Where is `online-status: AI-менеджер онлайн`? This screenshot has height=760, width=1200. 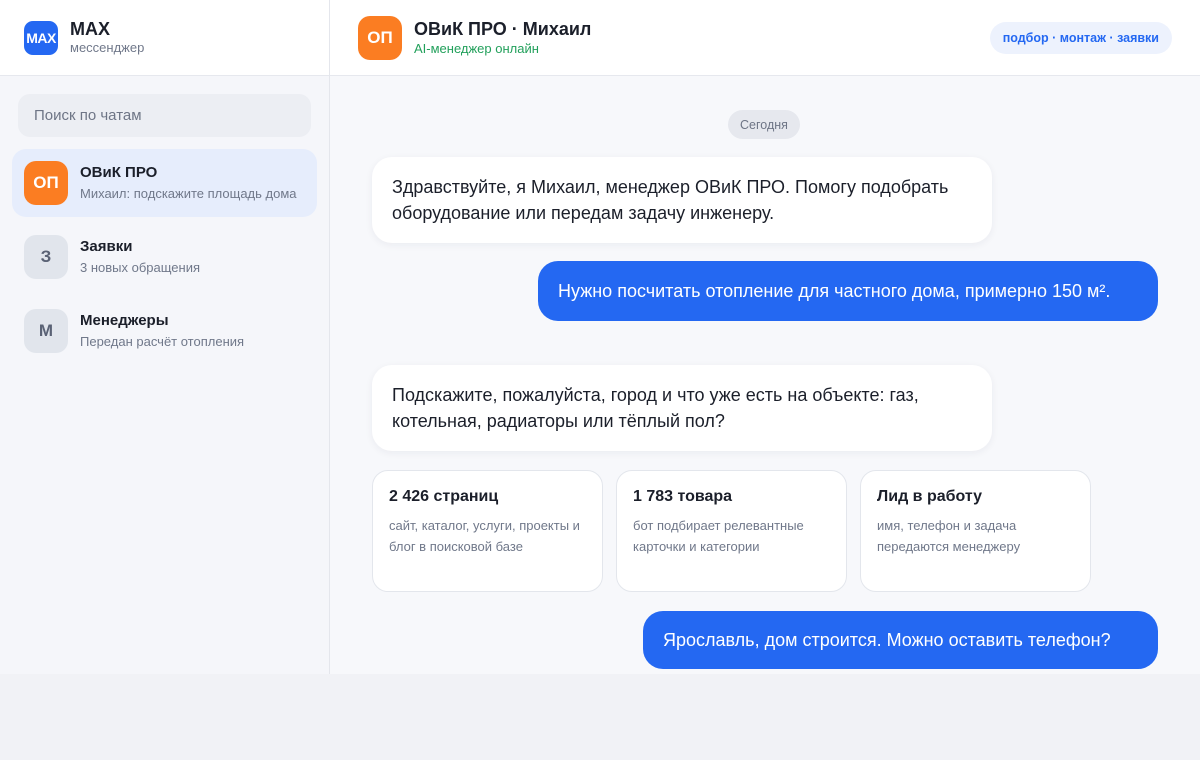 online-status: AI-менеджер онлайн is located at coordinates (476, 48).